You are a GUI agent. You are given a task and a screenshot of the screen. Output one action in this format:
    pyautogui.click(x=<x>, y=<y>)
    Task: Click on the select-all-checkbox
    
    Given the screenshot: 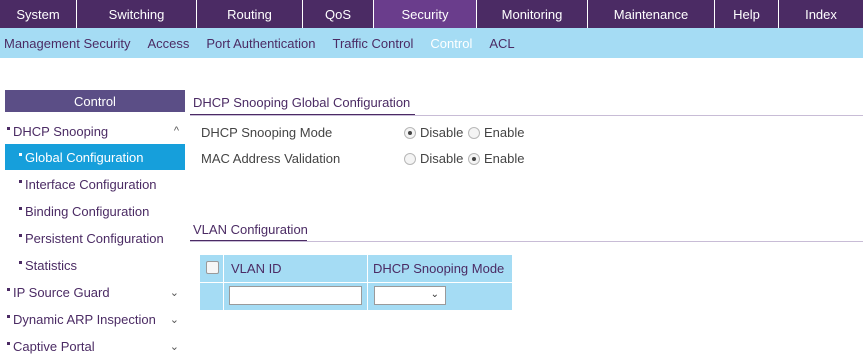 What is the action you would take?
    pyautogui.click(x=212, y=267)
    